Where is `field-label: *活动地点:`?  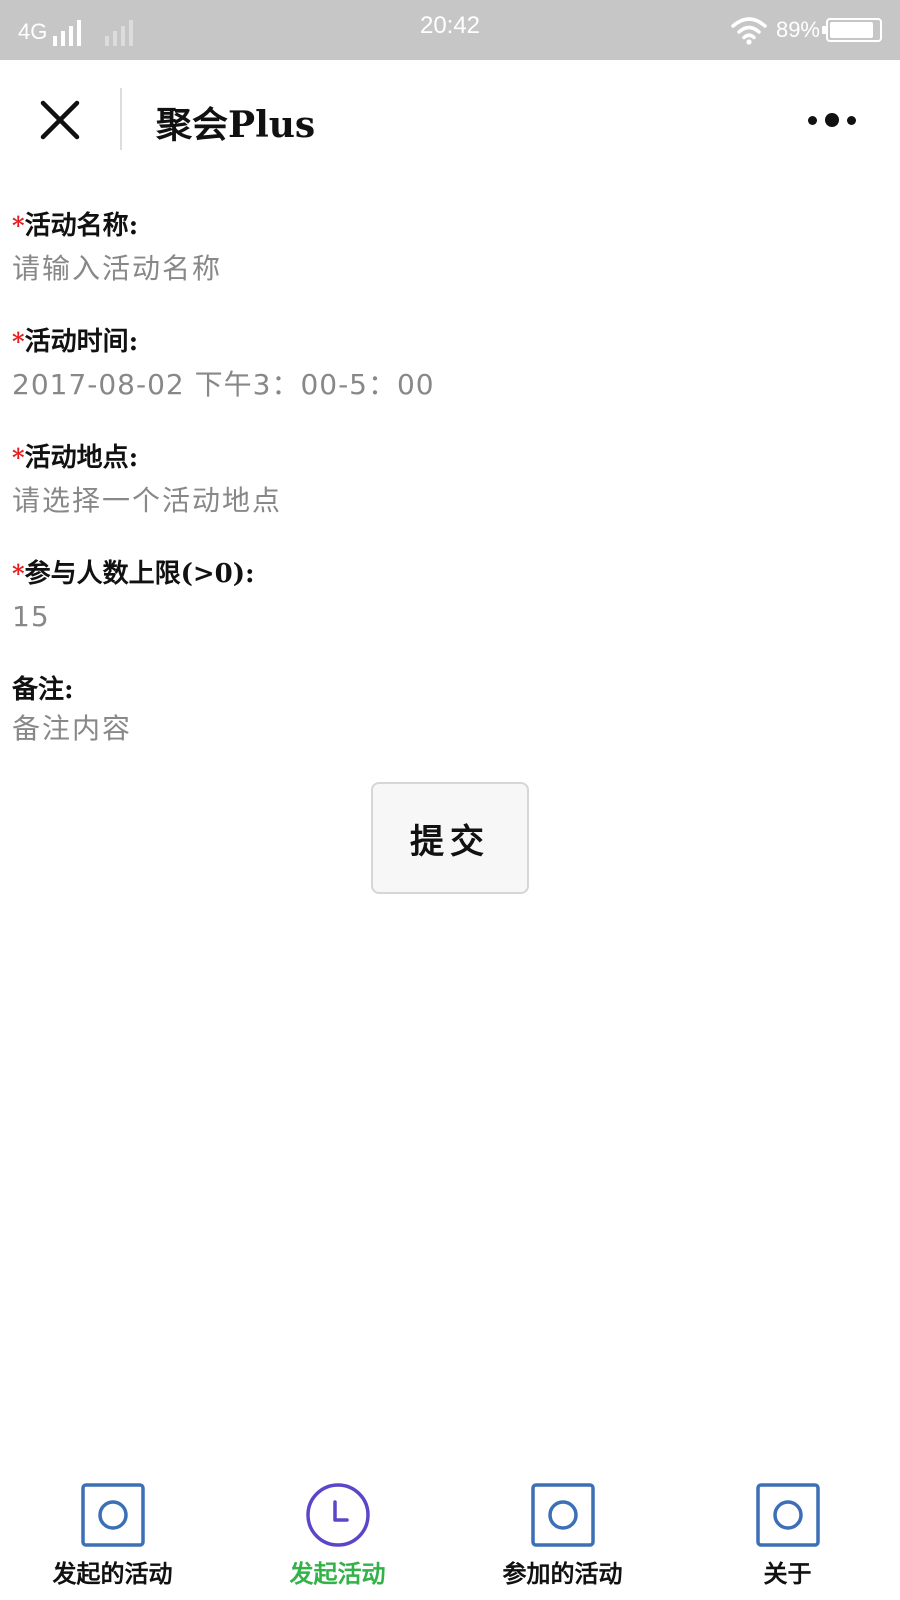 field-label: *活动地点: is located at coordinates (450, 458).